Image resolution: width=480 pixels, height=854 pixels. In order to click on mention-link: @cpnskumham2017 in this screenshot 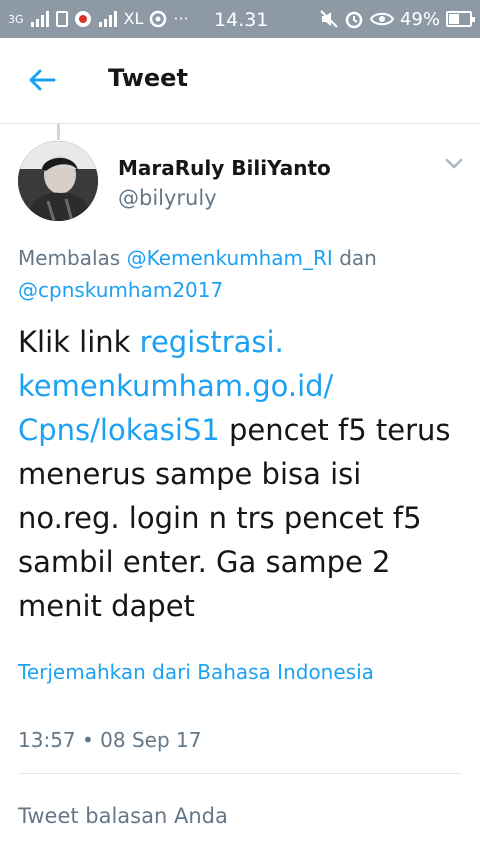, I will do `click(120, 290)`.